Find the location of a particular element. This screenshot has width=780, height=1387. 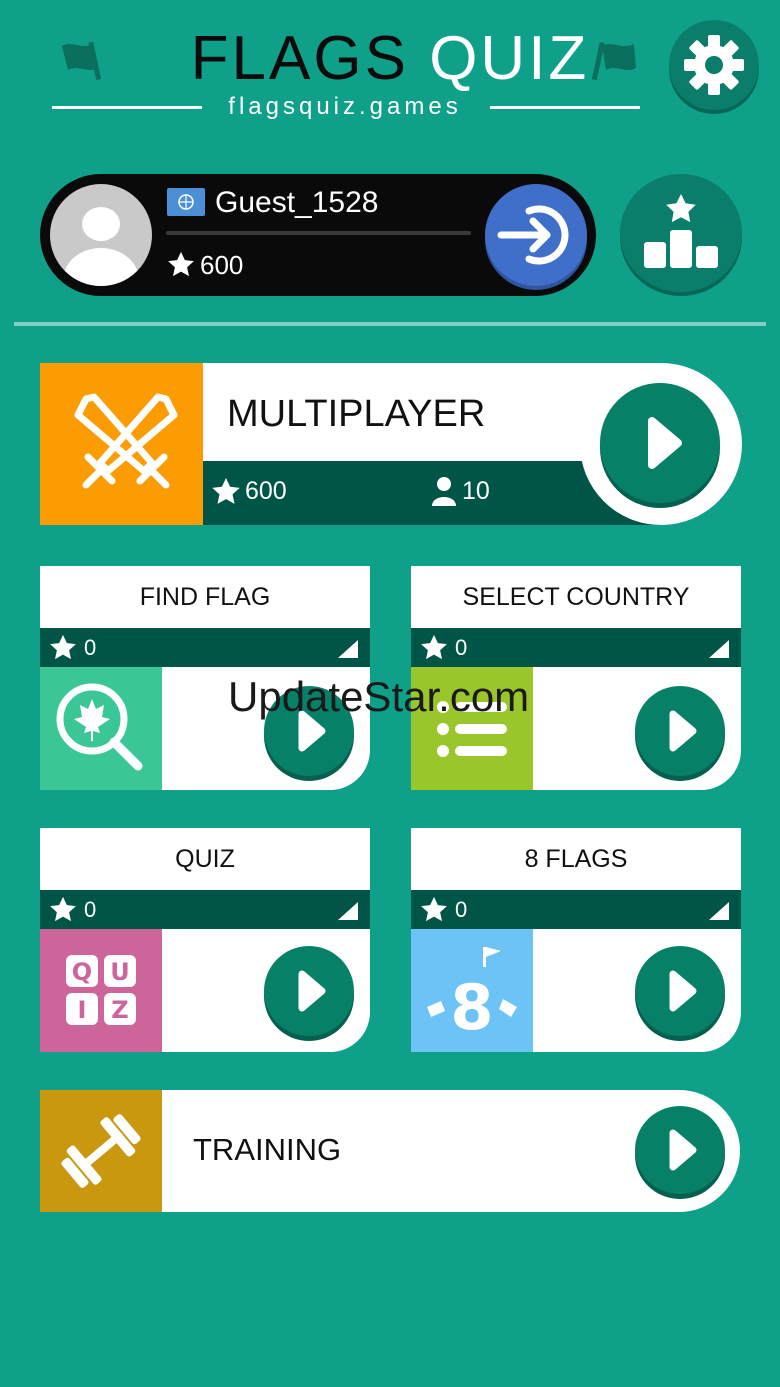

quiz-score-bar: 0 is located at coordinates (205, 909).